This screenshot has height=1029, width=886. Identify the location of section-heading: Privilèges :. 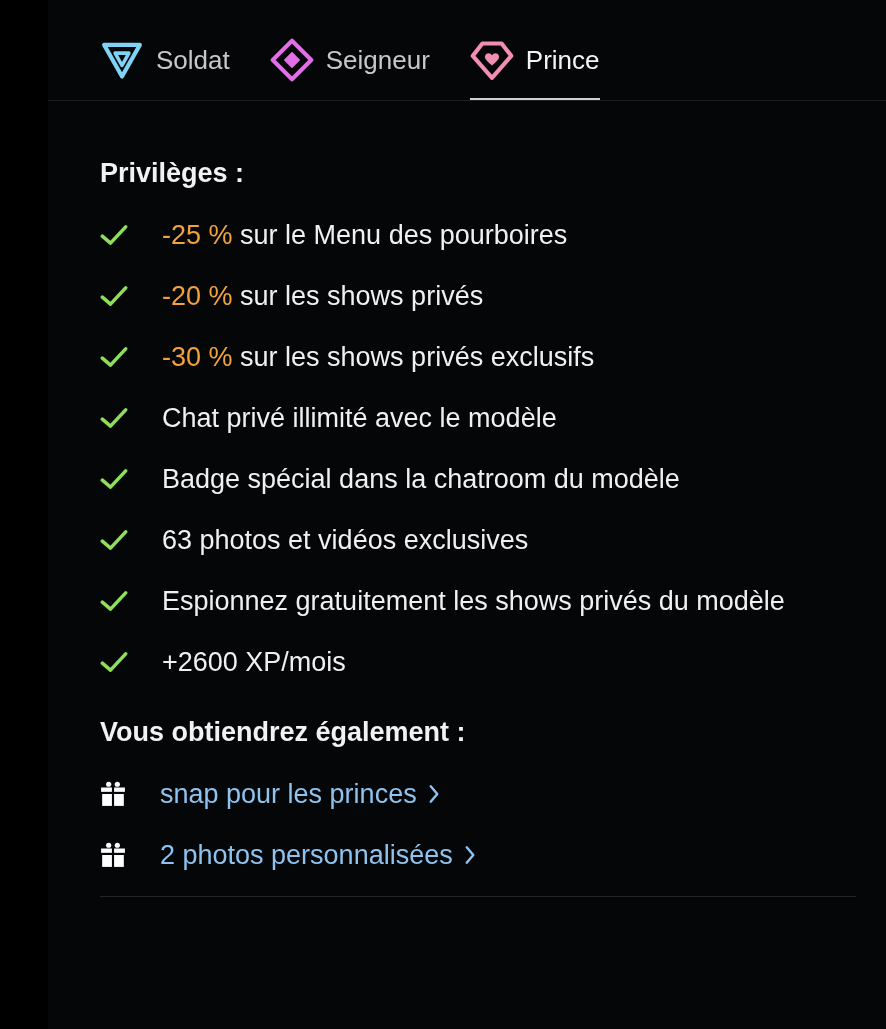
(173, 173).